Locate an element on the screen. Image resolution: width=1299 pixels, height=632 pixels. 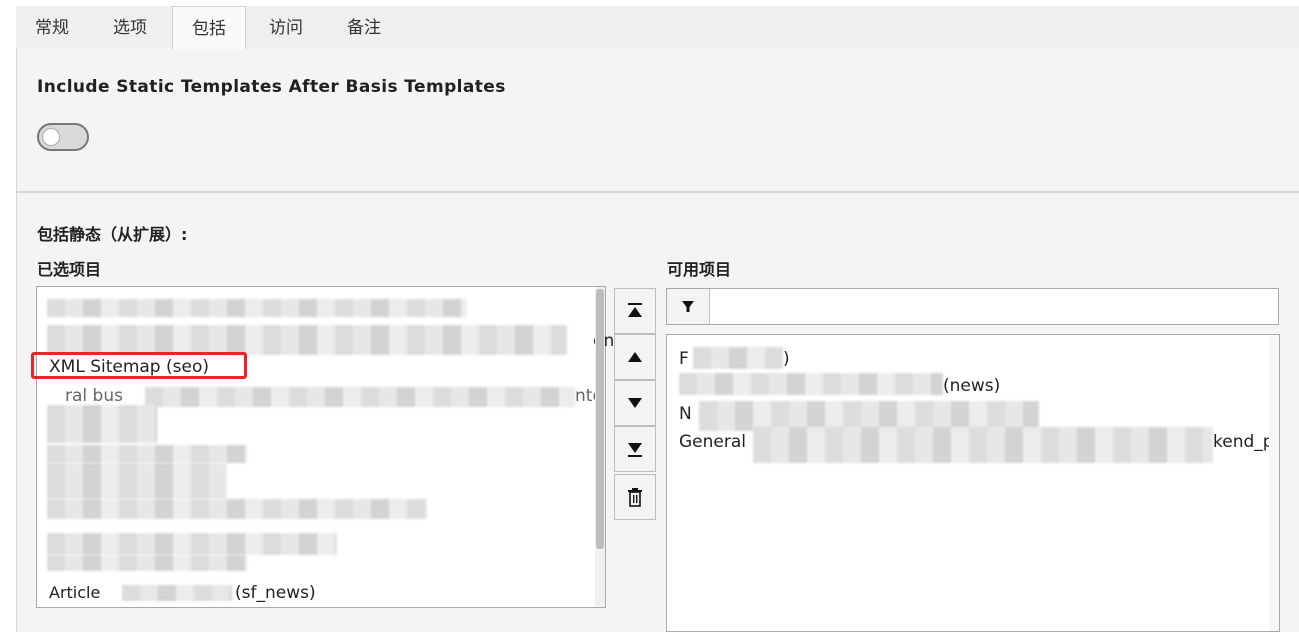
move-to-bottom-icon is located at coordinates (635, 450).